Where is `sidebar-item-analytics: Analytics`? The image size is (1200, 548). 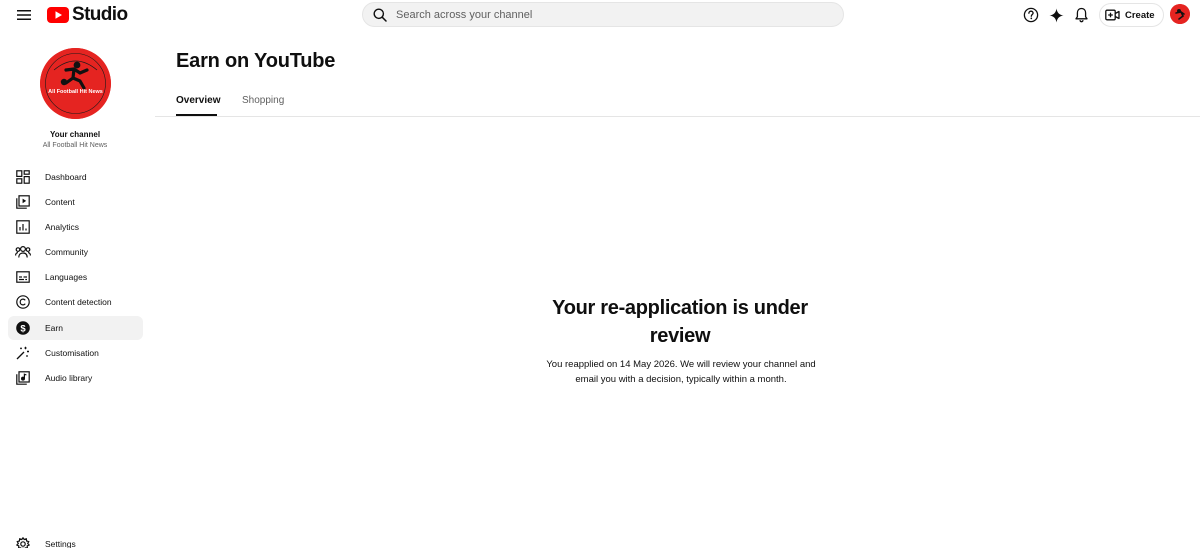
sidebar-item-analytics: Analytics is located at coordinates (75, 227).